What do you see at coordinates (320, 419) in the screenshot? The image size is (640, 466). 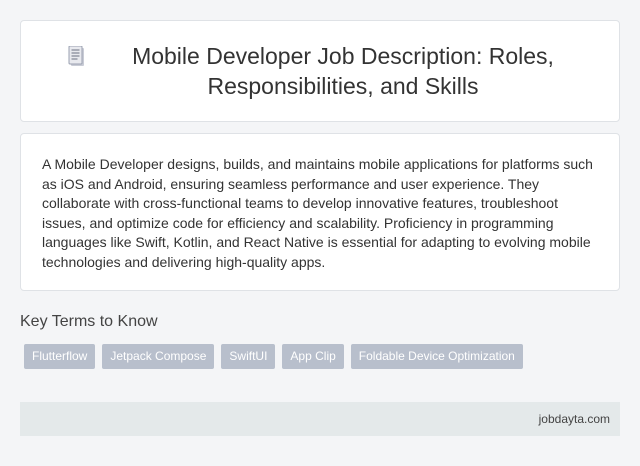 I see `footer: jobdayta.com` at bounding box center [320, 419].